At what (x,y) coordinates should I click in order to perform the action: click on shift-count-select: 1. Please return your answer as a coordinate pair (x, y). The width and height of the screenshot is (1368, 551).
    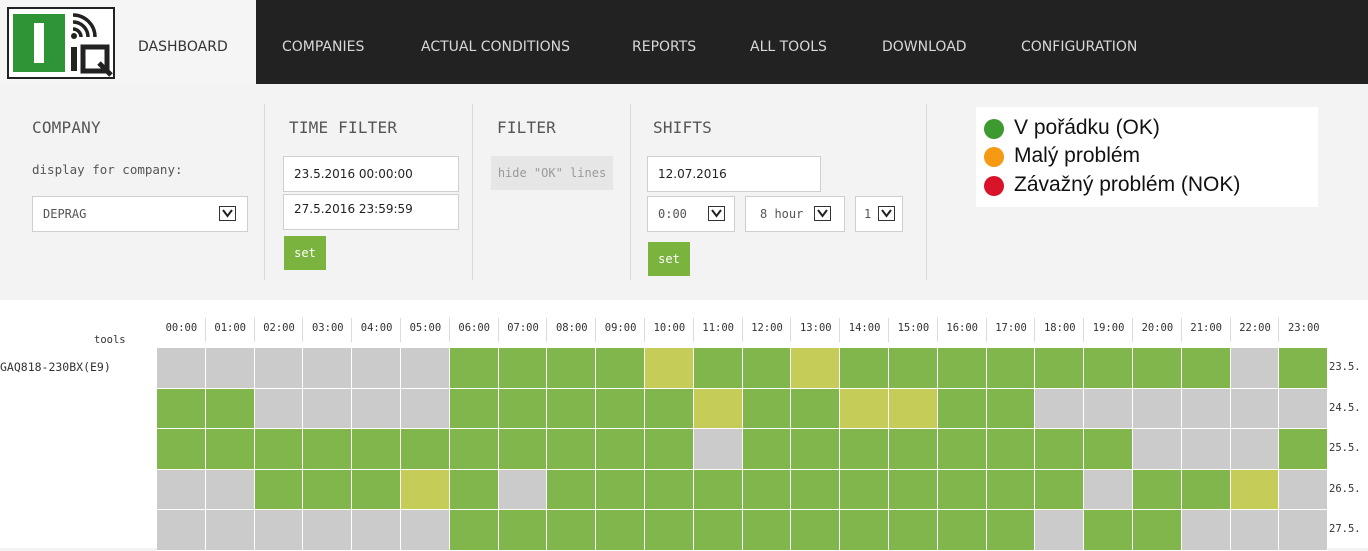
    Looking at the image, I should click on (879, 214).